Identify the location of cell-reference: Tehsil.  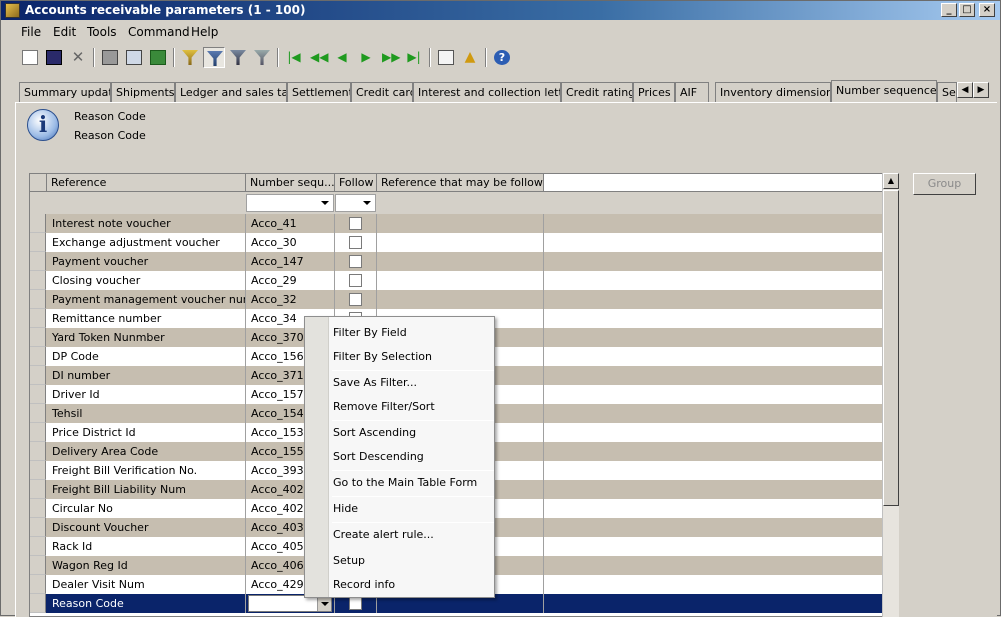
(146, 413).